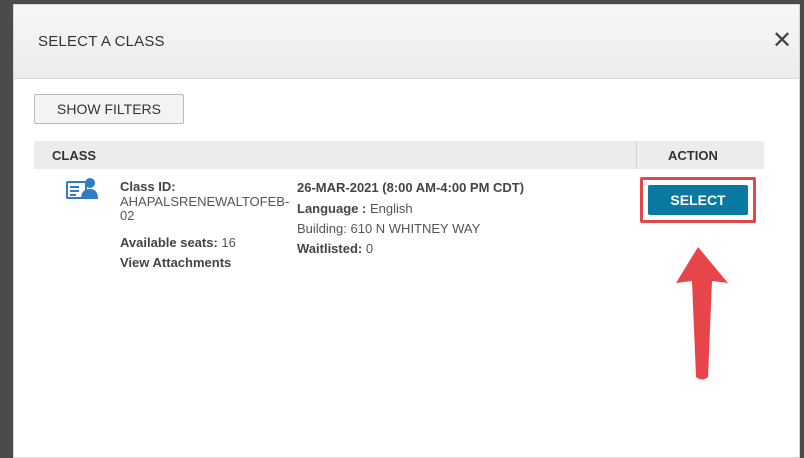 The image size is (804, 458). Describe the element at coordinates (447, 208) in the screenshot. I see `language: Language : English` at that location.